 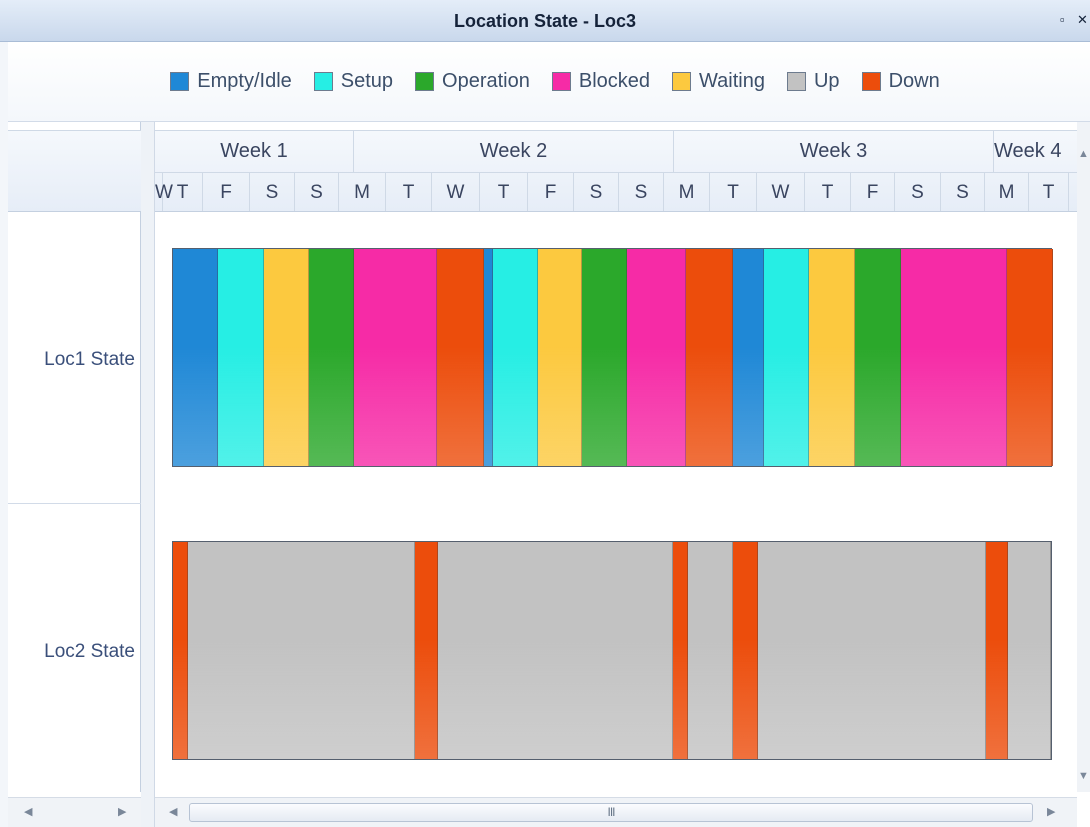 What do you see at coordinates (514, 151) in the screenshot?
I see `week-header-2: Week 2` at bounding box center [514, 151].